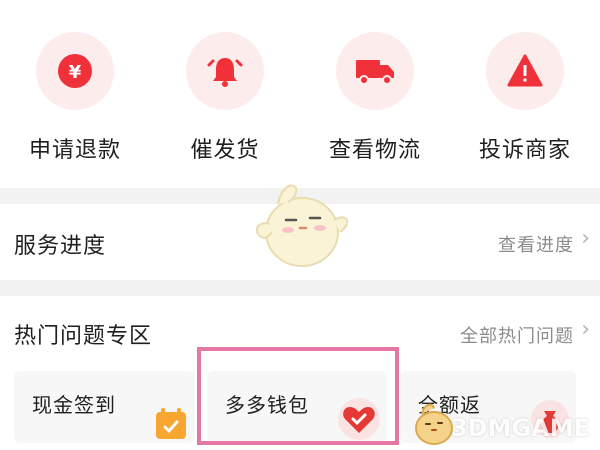  Describe the element at coordinates (60, 246) in the screenshot. I see `service-progress-title: 服务进度` at that location.